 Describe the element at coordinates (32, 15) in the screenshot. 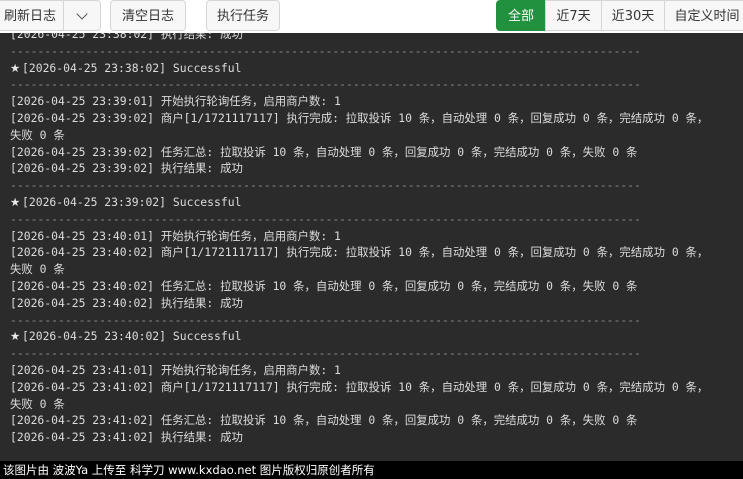

I see `refresh-log-button: 刷新日志` at that location.